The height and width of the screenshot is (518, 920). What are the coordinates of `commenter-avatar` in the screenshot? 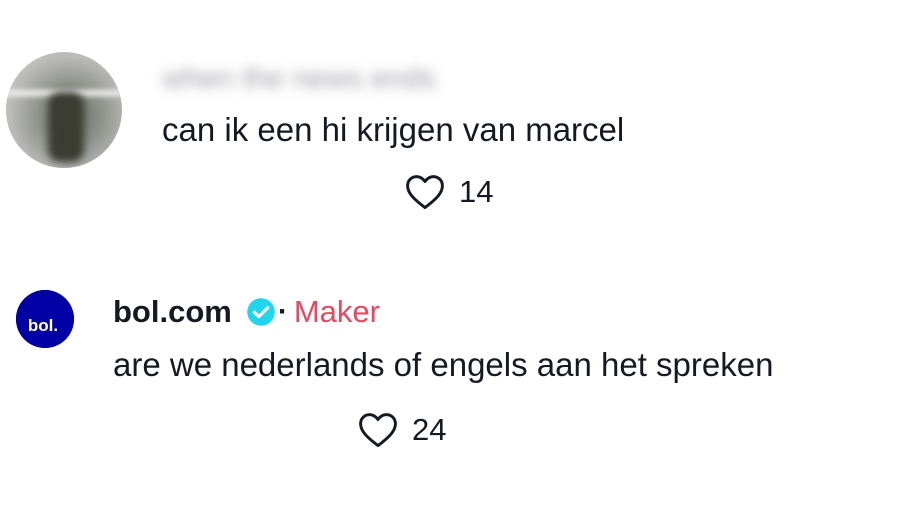 It's located at (64, 110).